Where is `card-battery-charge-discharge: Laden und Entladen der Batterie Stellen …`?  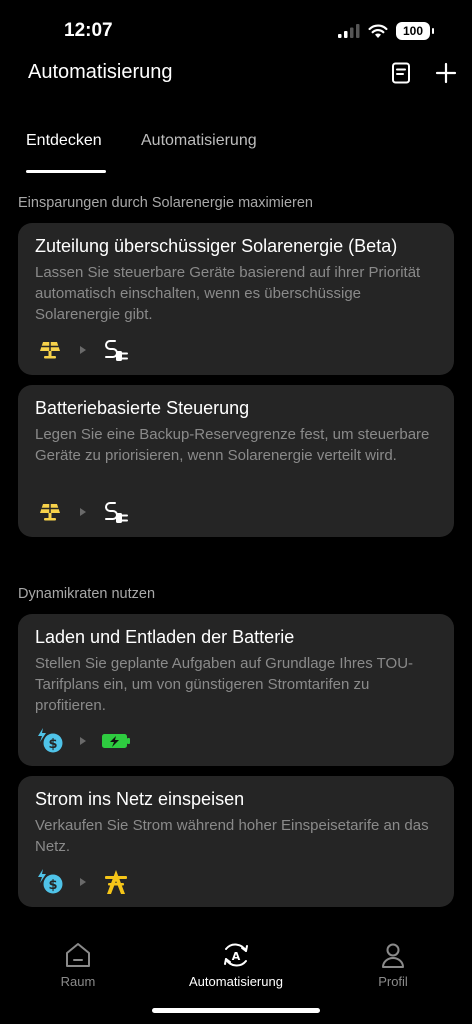
card-battery-charge-discharge: Laden und Entladen der Batterie Stellen … is located at coordinates (236, 690).